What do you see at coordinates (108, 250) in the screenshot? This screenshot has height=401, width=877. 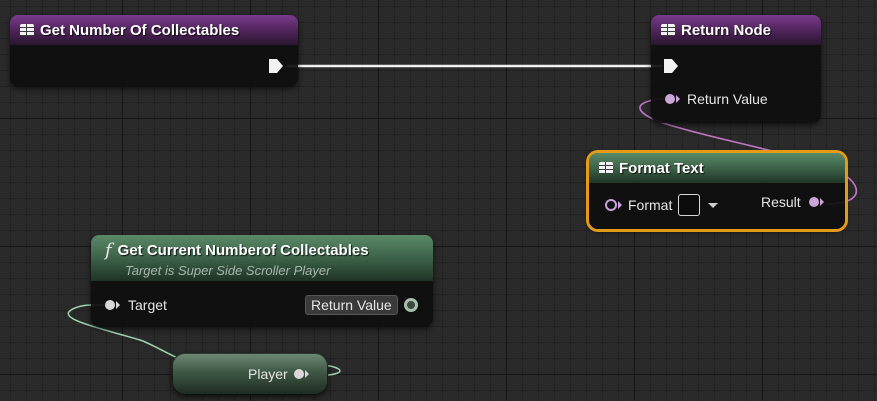 I see `function-icon: f` at bounding box center [108, 250].